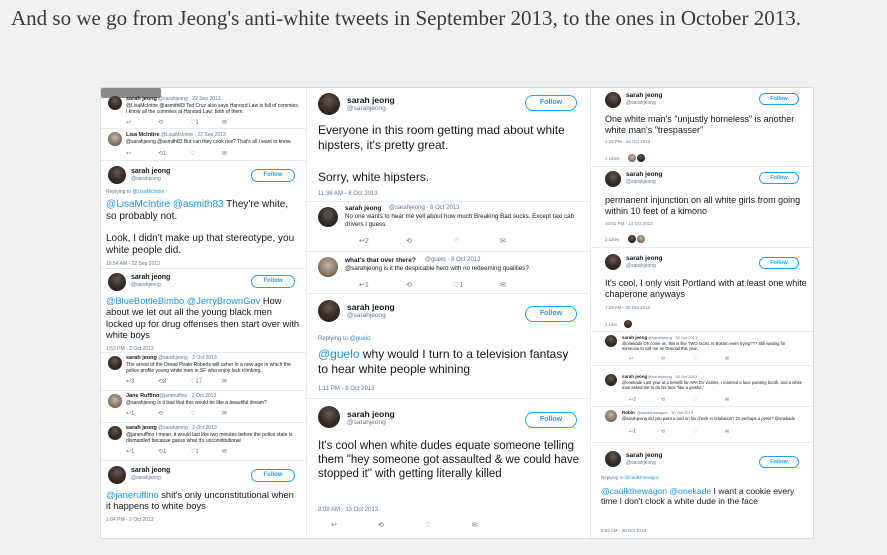  Describe the element at coordinates (672, 376) in the screenshot. I see `tweet-handle-date: @sarahjeong · 30 Oct 2013` at that location.